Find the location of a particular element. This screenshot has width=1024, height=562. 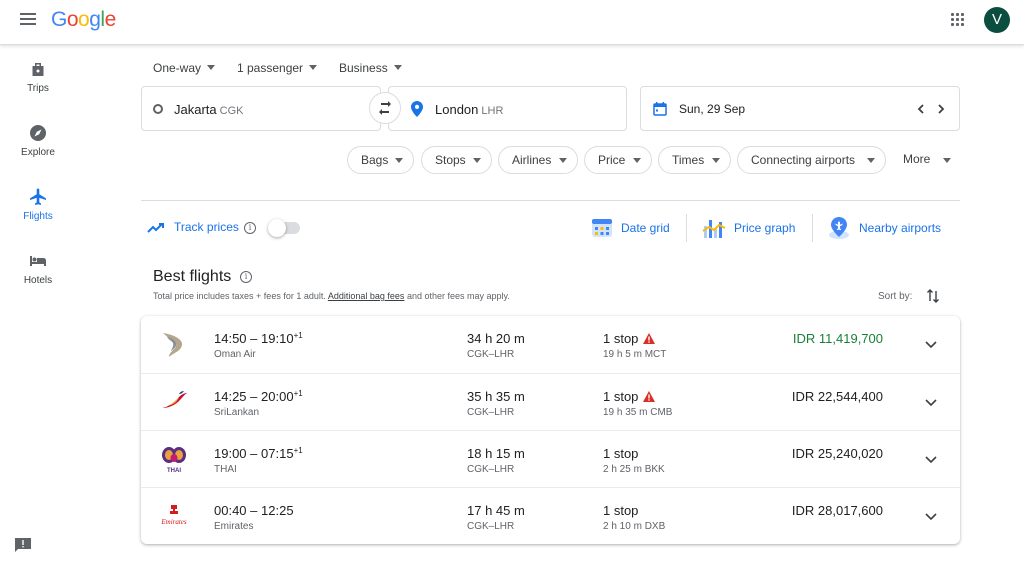

date-grid-button: Date grid is located at coordinates (632, 228).